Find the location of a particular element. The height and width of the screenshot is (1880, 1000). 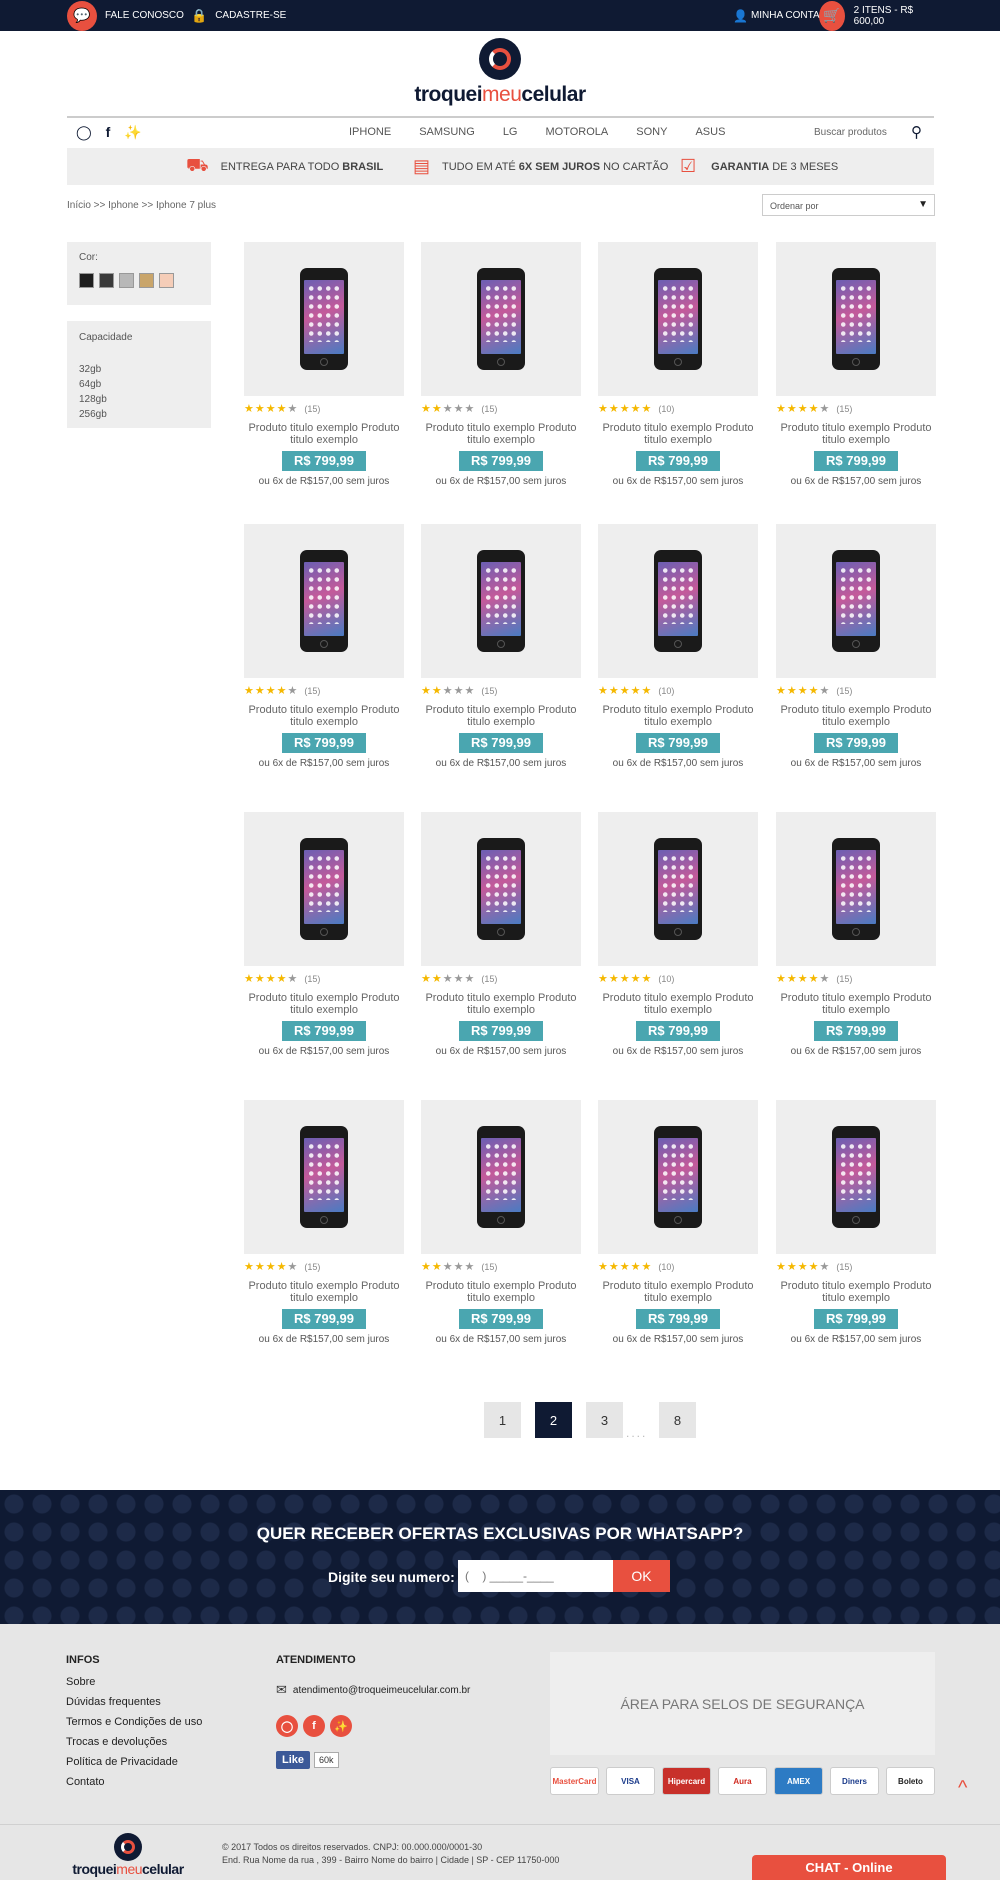

facebook-like-button: Like is located at coordinates (293, 1760).